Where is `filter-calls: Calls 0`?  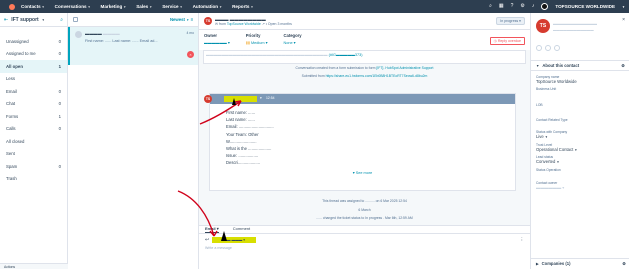 filter-calls: Calls 0 is located at coordinates (33, 129).